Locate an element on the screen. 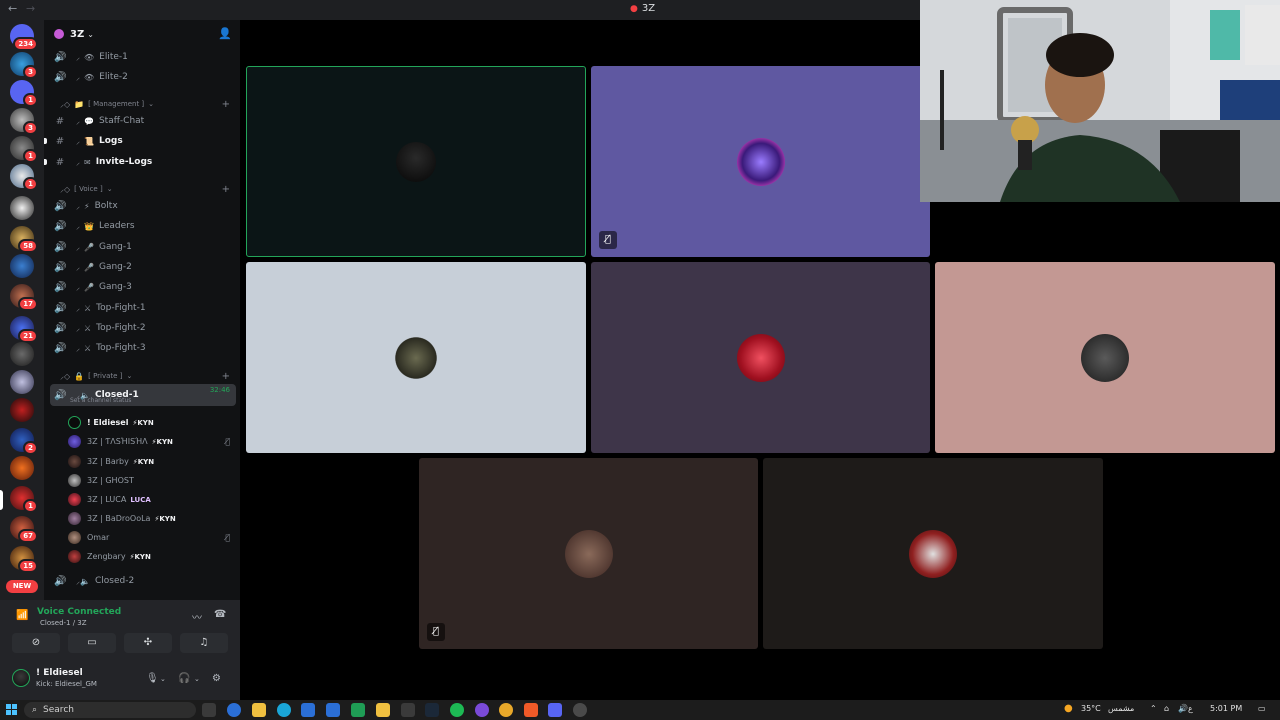  server-icon: 58 is located at coordinates (24, 239).